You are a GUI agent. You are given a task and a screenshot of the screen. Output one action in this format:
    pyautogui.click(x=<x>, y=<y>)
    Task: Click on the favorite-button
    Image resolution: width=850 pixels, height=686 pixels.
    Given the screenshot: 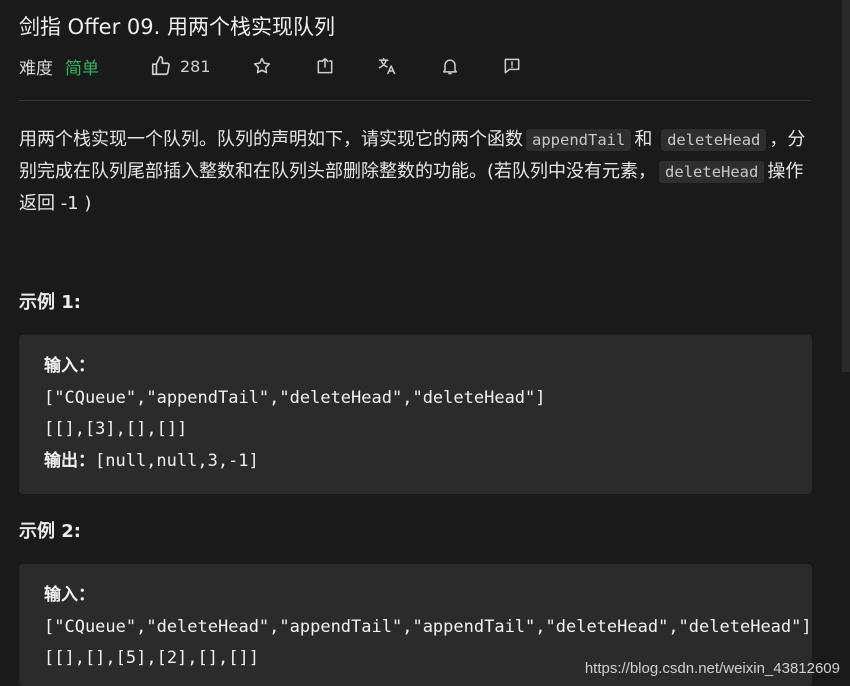 What is the action you would take?
    pyautogui.click(x=262, y=66)
    